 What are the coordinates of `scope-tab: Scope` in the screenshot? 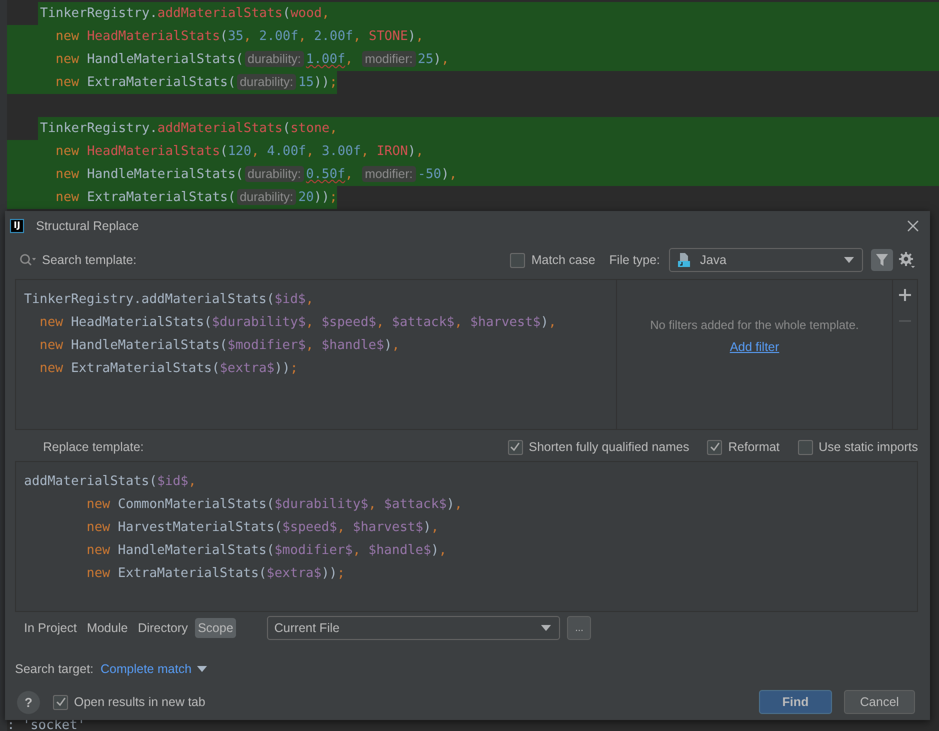 It's located at (215, 628).